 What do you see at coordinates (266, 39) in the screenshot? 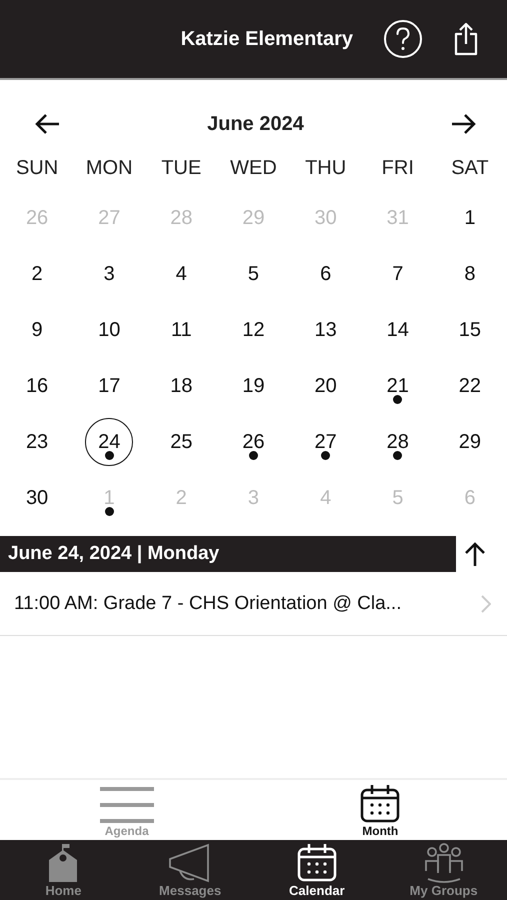
I see `school-title: Katzie Elementary` at bounding box center [266, 39].